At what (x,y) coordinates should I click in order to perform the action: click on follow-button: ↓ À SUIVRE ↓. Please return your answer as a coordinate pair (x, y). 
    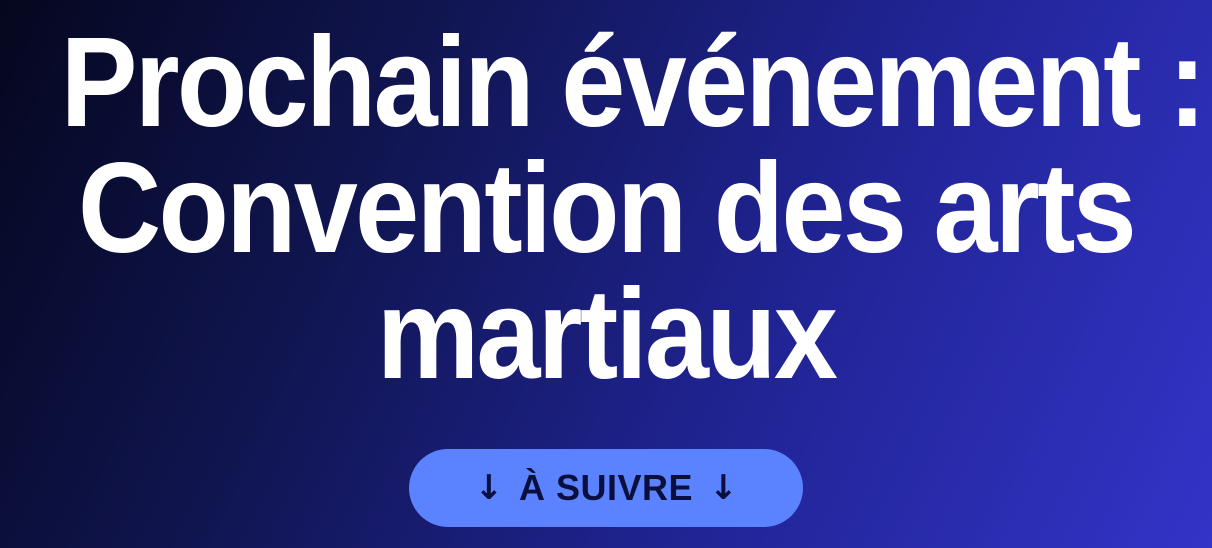
    Looking at the image, I should click on (606, 488).